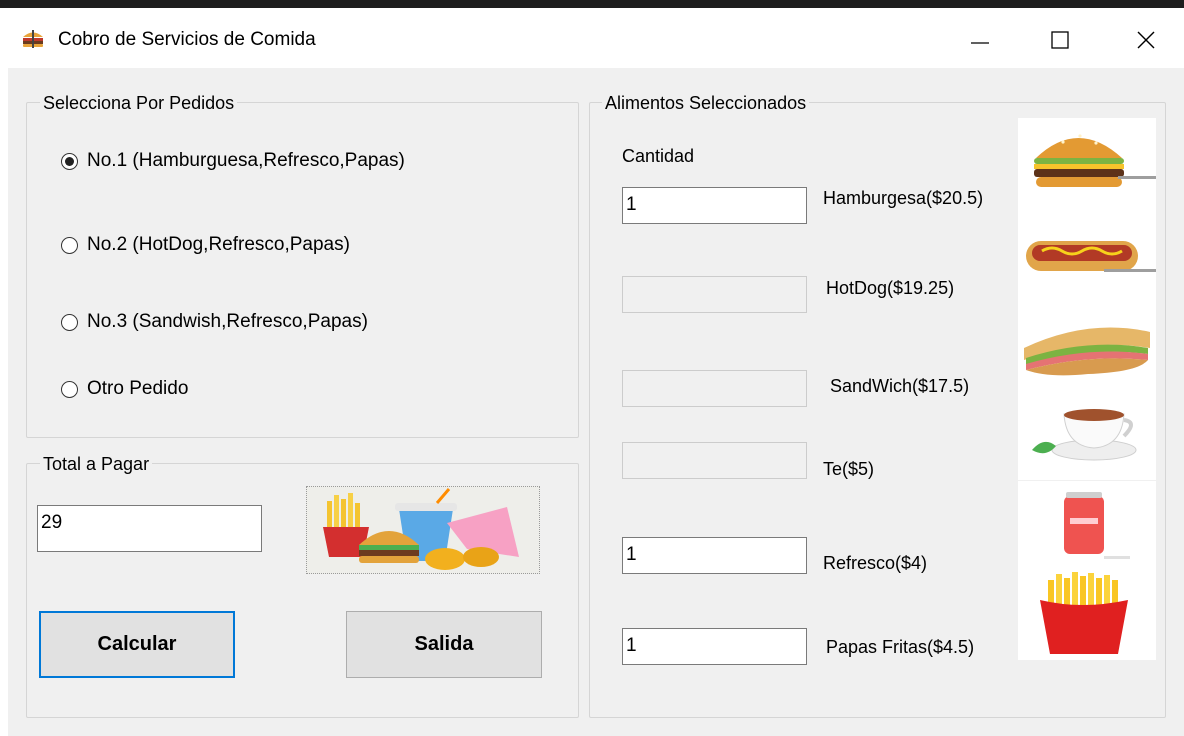 The width and height of the screenshot is (1184, 736). I want to click on radio-pedido-3: No.3 (Sandwish,Refresco,Papas), so click(214, 322).